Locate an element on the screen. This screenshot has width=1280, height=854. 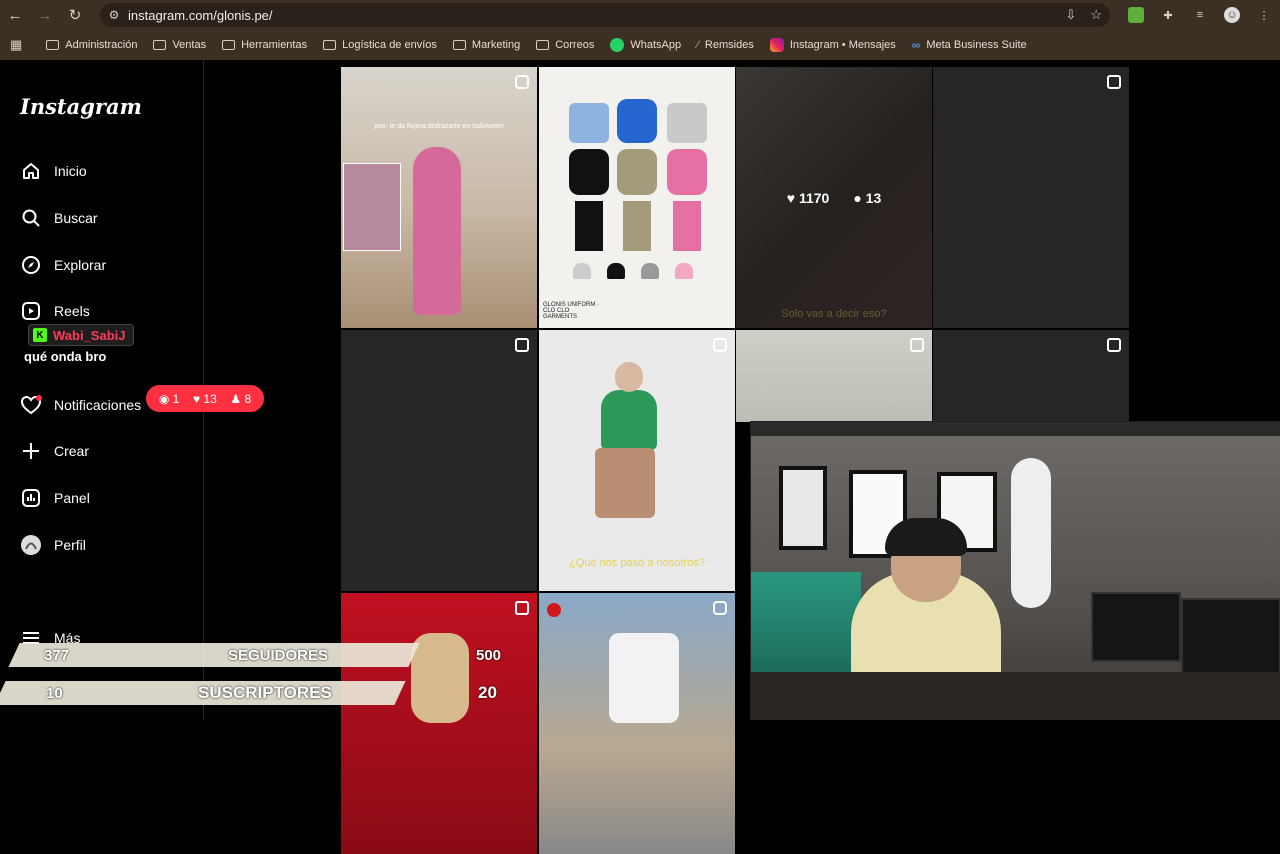
extensions-puzzle-icon: ✚ is located at coordinates (1168, 15).